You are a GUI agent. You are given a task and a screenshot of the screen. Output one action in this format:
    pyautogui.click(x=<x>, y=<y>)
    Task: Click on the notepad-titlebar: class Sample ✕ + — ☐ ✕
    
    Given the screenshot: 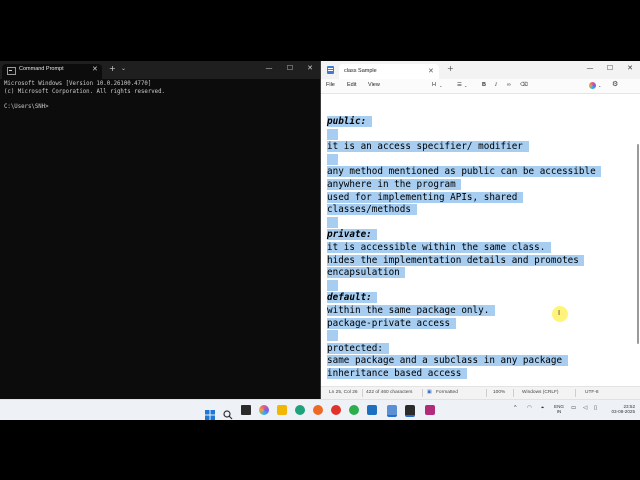 What is the action you would take?
    pyautogui.click(x=480, y=70)
    